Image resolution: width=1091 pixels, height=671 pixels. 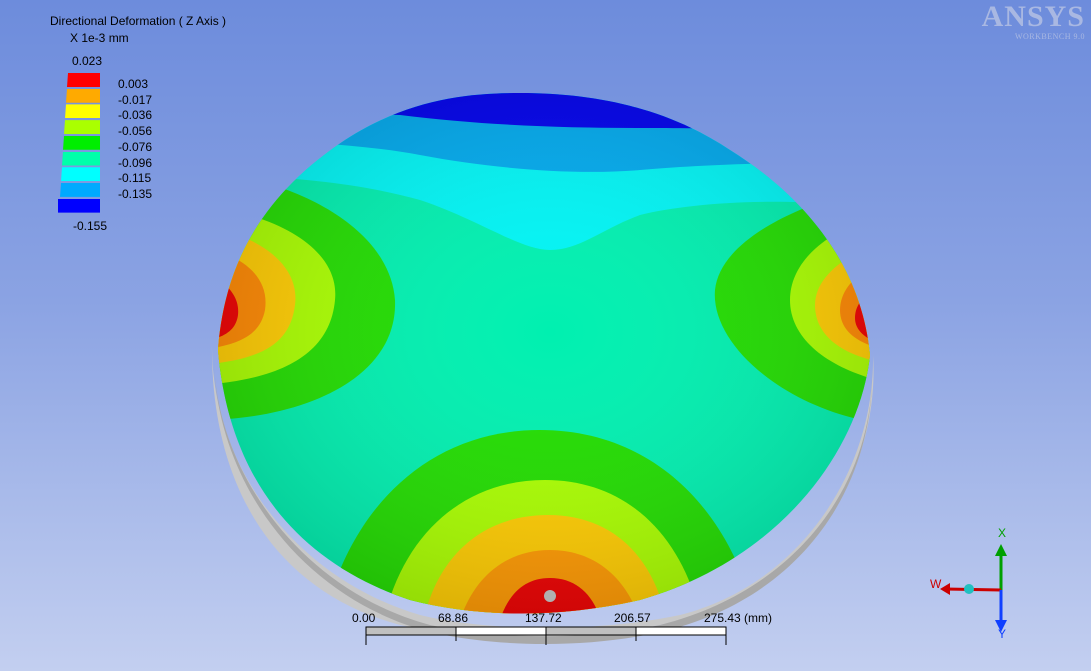 What do you see at coordinates (543, 618) in the screenshot?
I see `scale-tick-2: 137.72` at bounding box center [543, 618].